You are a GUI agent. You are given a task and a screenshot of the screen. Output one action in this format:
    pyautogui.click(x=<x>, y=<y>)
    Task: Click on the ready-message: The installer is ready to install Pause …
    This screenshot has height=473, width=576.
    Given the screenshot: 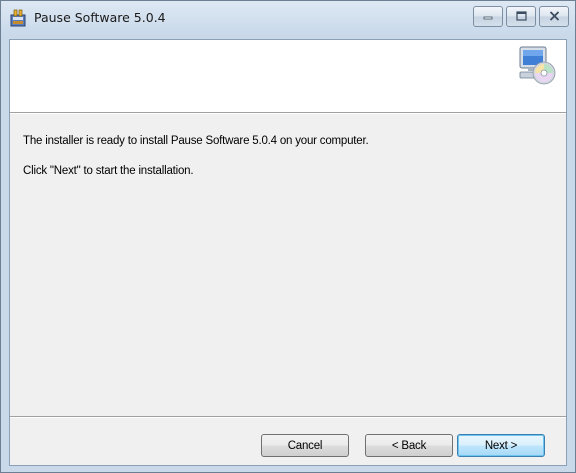 What is the action you would take?
    pyautogui.click(x=196, y=141)
    